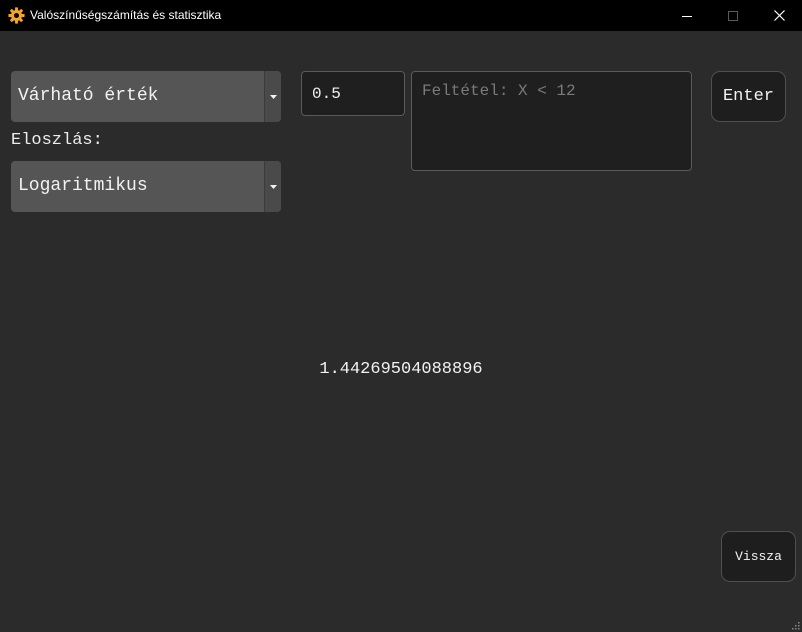 The height and width of the screenshot is (632, 802). I want to click on mode-select-toggle, so click(272, 96).